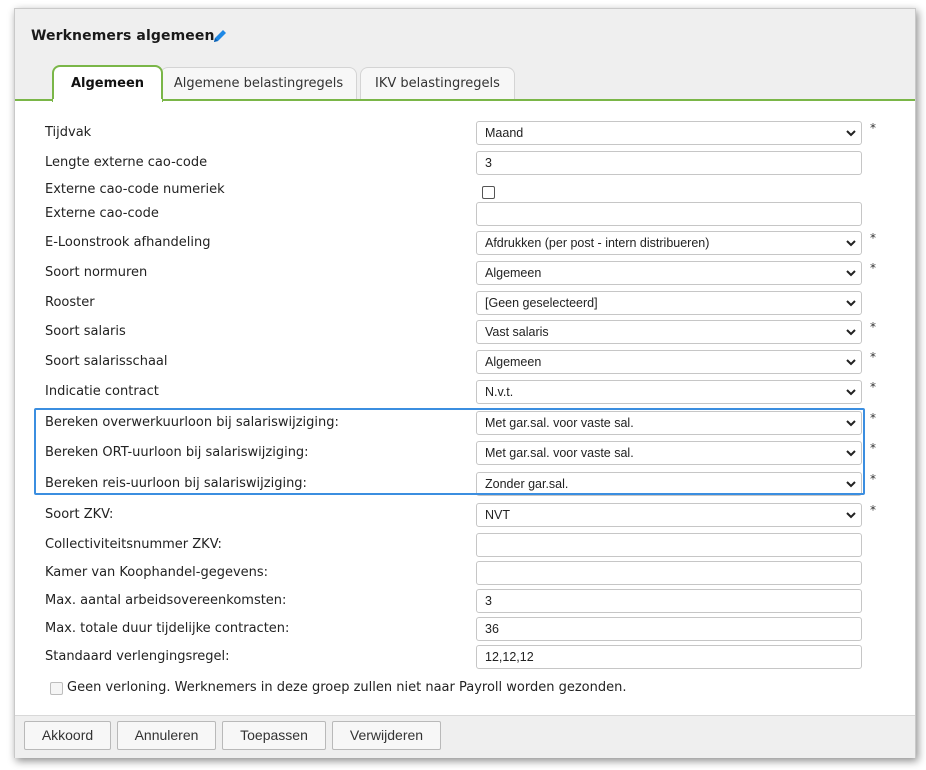 The width and height of the screenshot is (926, 770). What do you see at coordinates (669, 453) in the screenshot?
I see `ort-select: Met gar.sal. voor vaste sal.` at bounding box center [669, 453].